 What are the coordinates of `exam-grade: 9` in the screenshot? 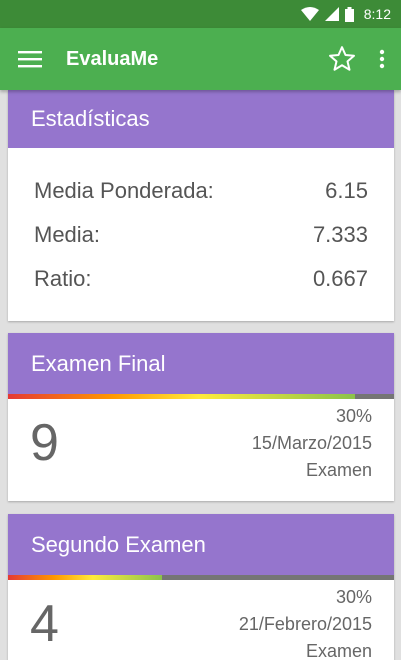 It's located at (44, 443).